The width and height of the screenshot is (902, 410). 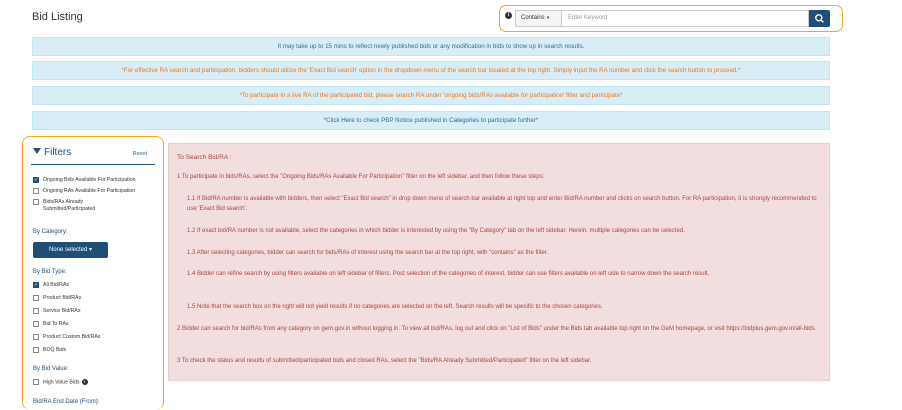 I want to click on search-button, so click(x=819, y=18).